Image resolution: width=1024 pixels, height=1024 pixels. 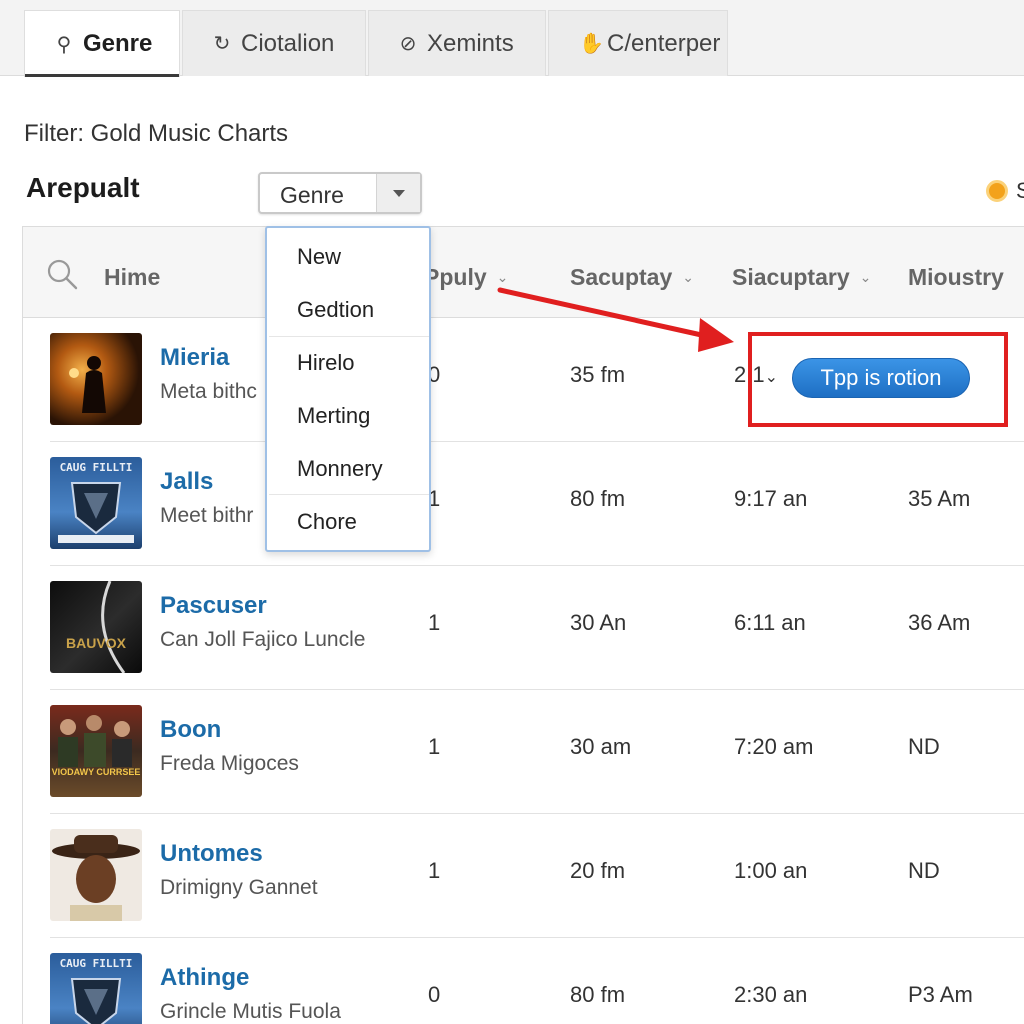 I want to click on select-toggle, so click(x=398, y=193).